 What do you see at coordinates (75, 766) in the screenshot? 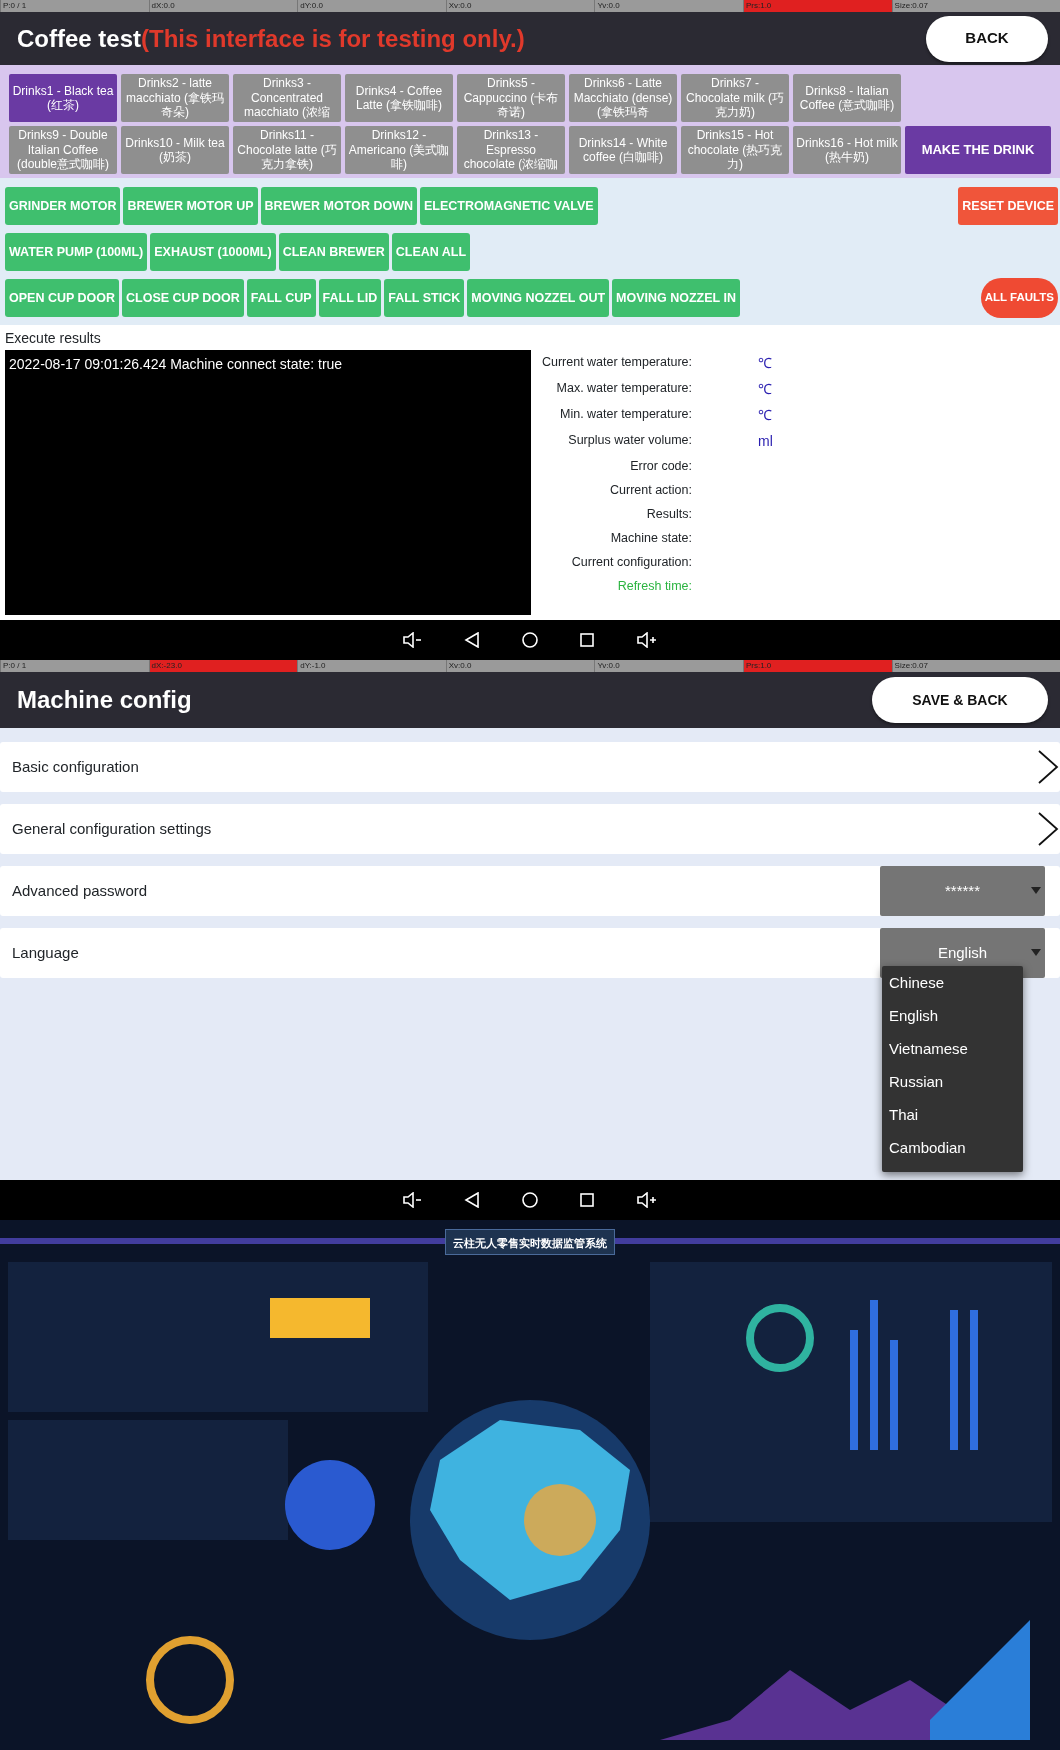
I see `setting-label: Basic configuration` at bounding box center [75, 766].